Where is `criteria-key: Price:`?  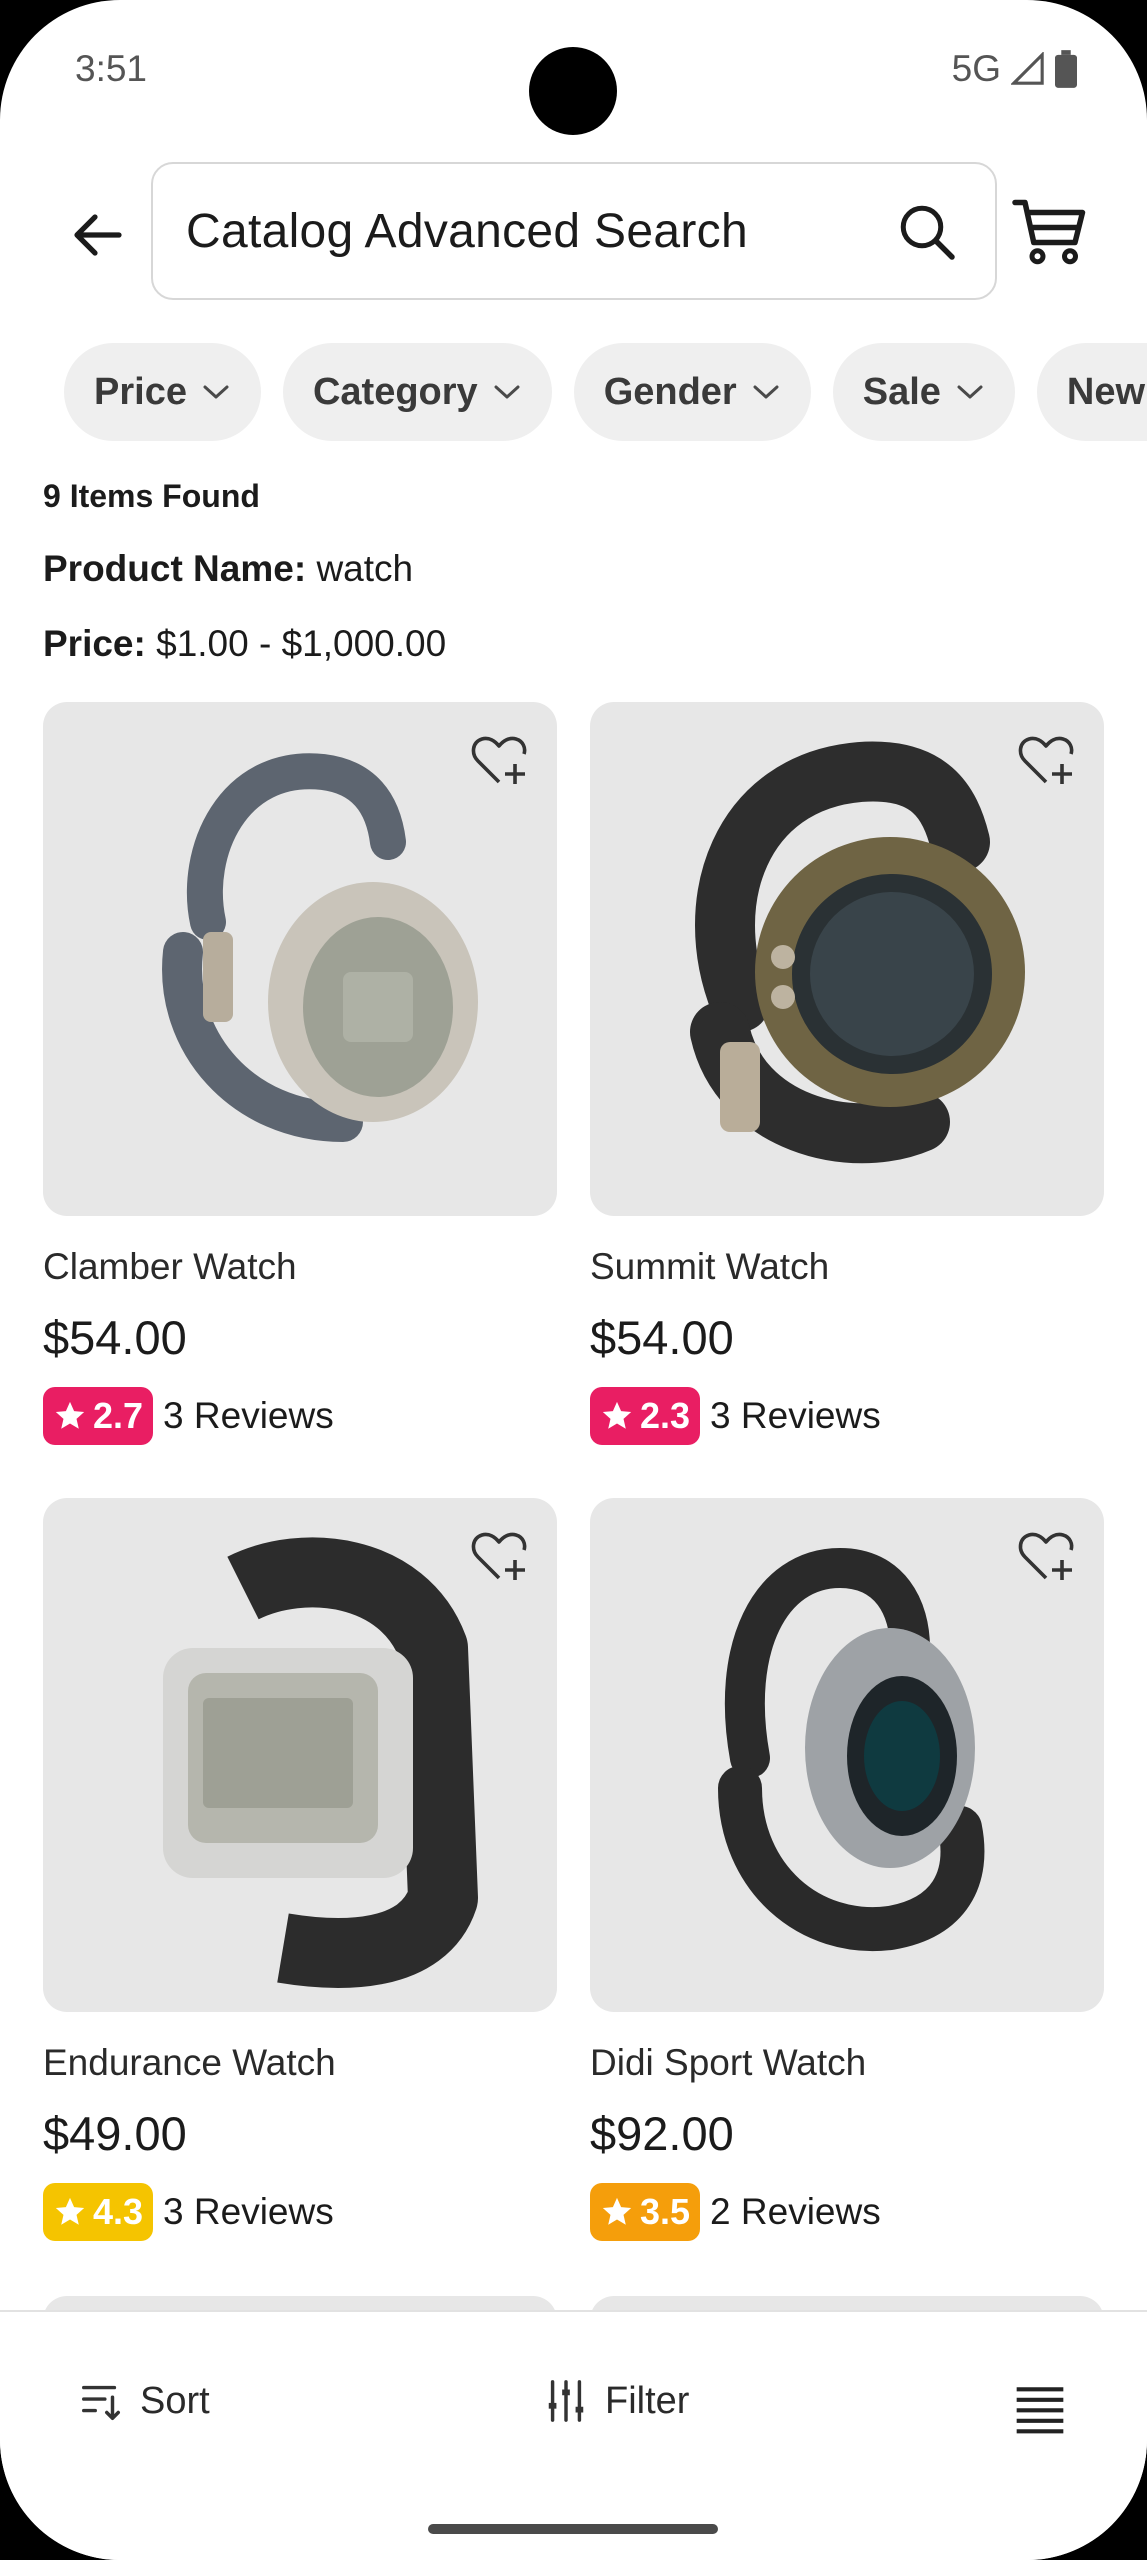
criteria-key: Price: is located at coordinates (94, 643).